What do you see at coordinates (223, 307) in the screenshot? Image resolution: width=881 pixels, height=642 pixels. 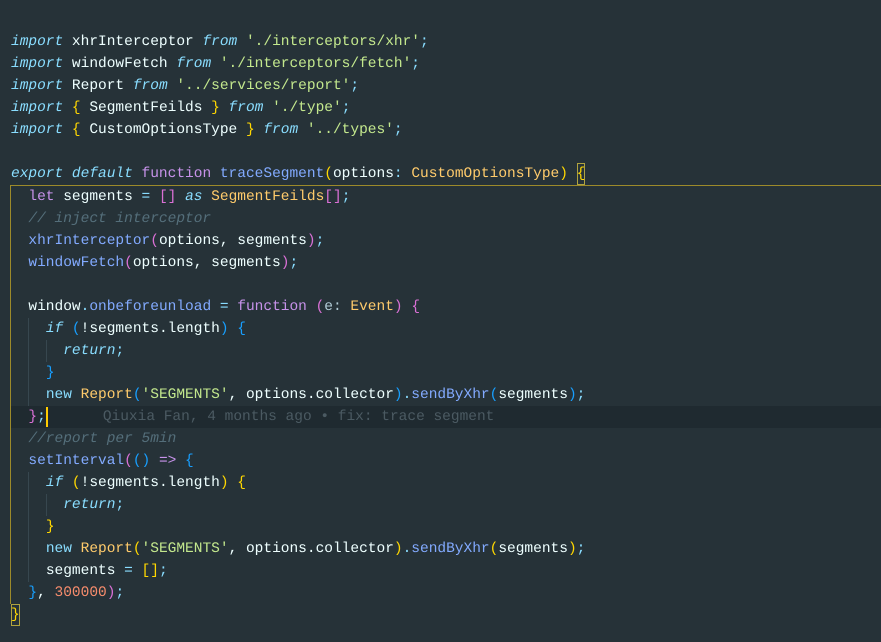 I see `code-line: window.onbeforeunload = function (e: Event) {` at bounding box center [223, 307].